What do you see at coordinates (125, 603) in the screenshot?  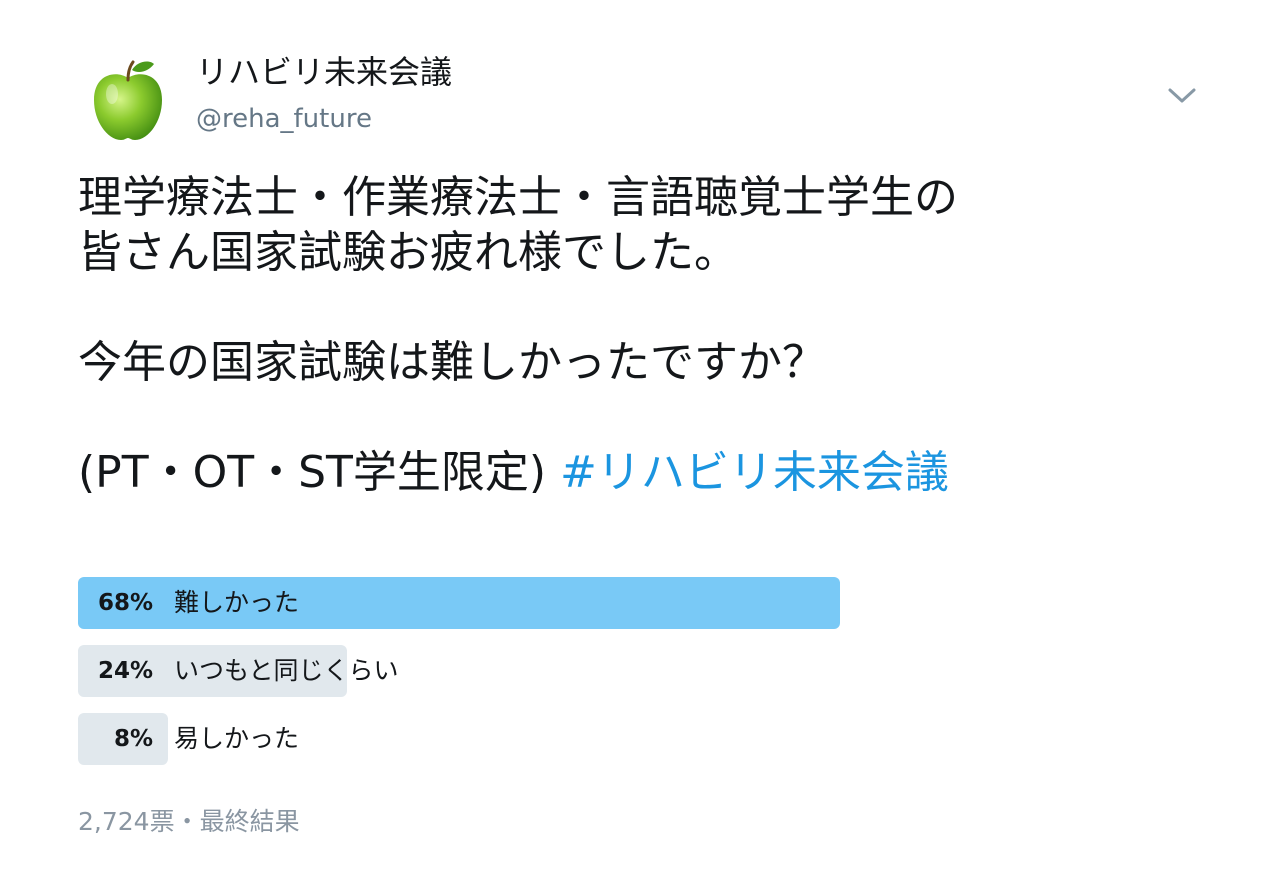 I see `poll-percent: 68%` at bounding box center [125, 603].